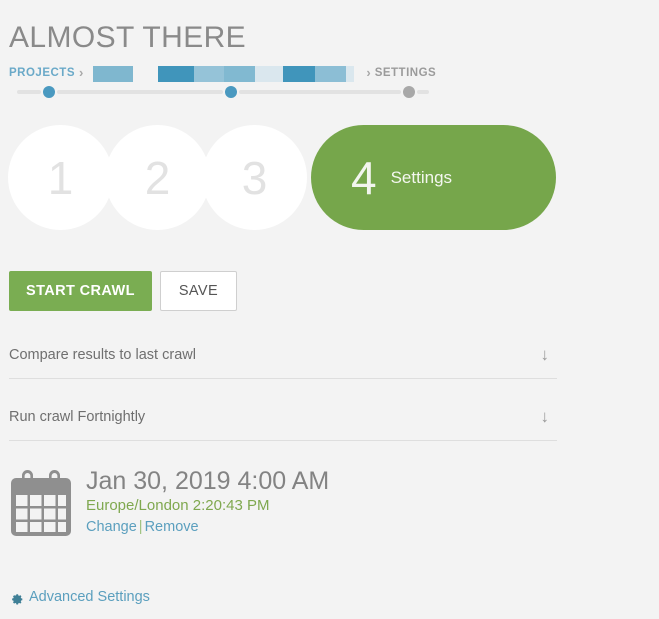 This screenshot has width=659, height=619. What do you see at coordinates (283, 355) in the screenshot?
I see `option-row-compare-results: Compare results to last crawl ↓` at bounding box center [283, 355].